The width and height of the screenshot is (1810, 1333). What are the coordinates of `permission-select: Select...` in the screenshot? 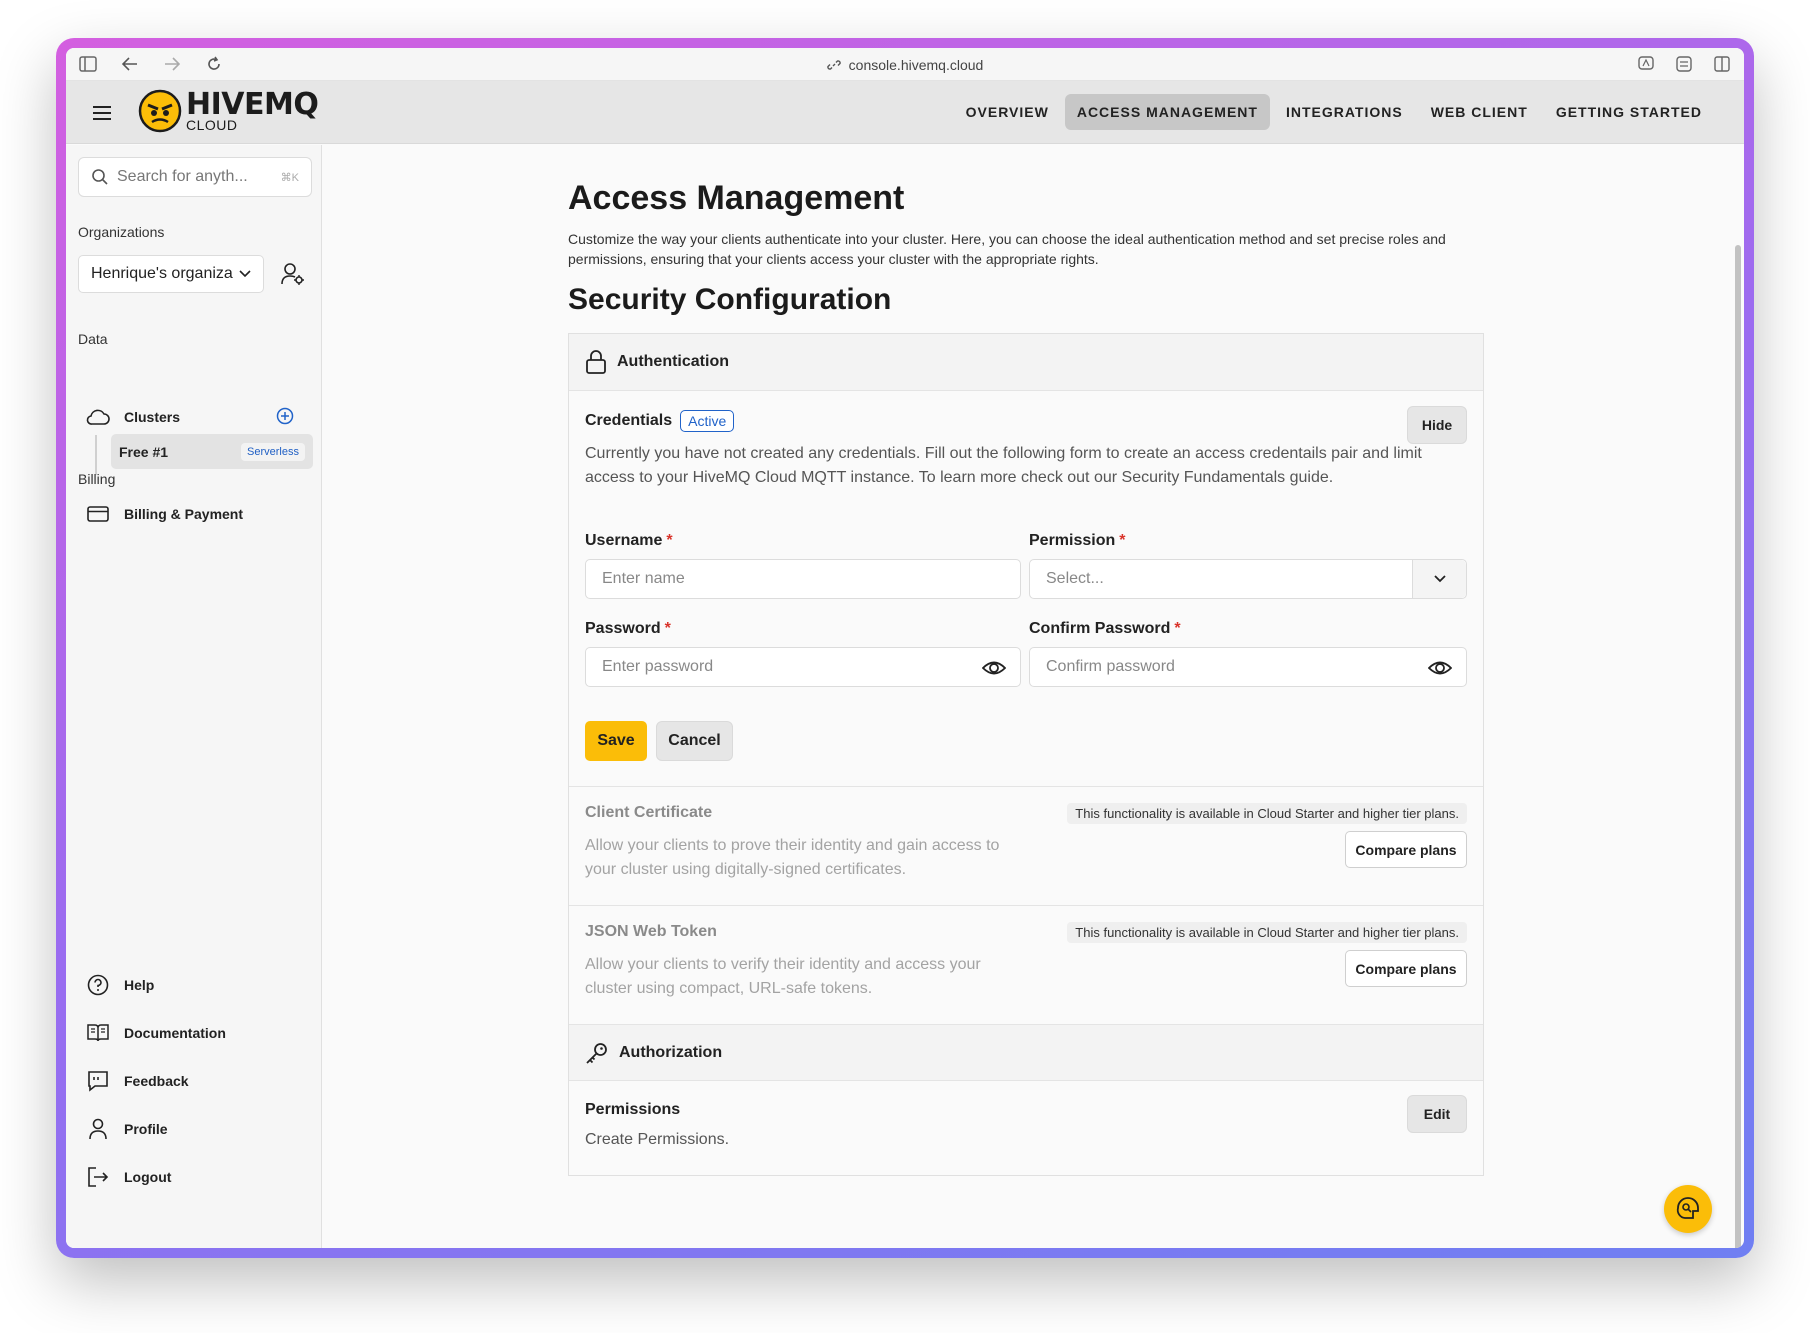 It's located at (1248, 579).